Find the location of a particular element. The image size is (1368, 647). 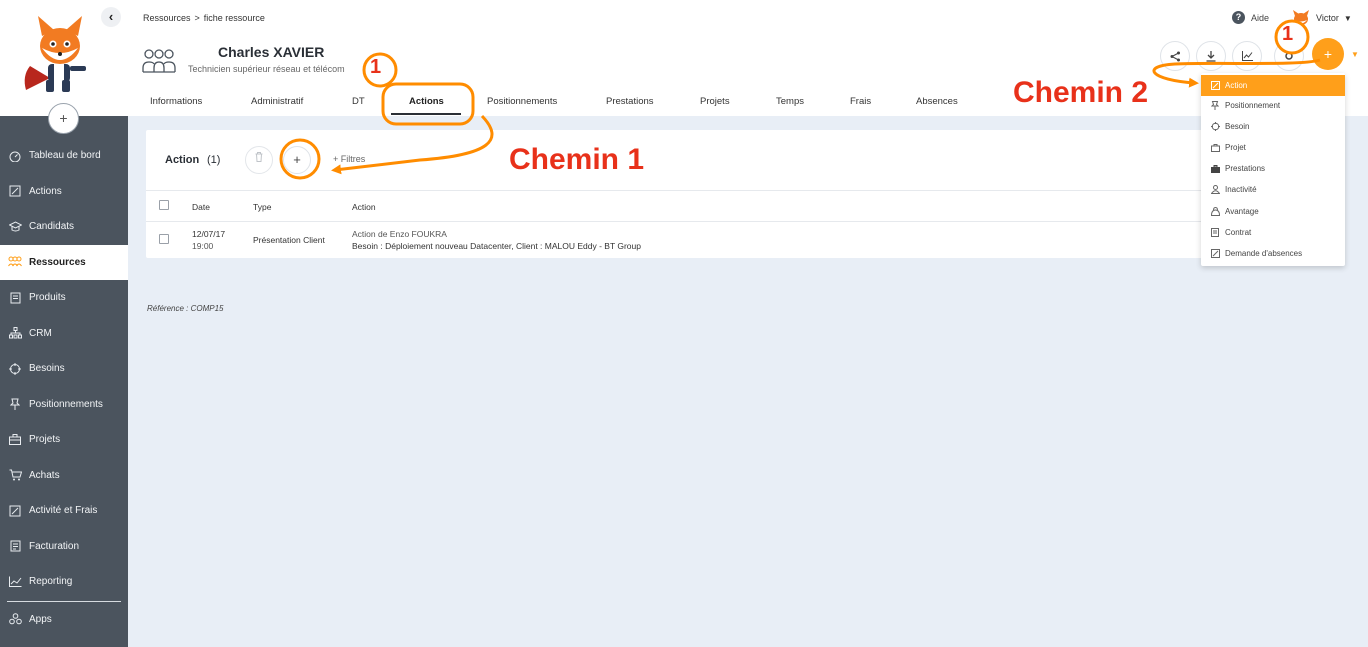

add-action-button: + is located at coordinates (297, 160).